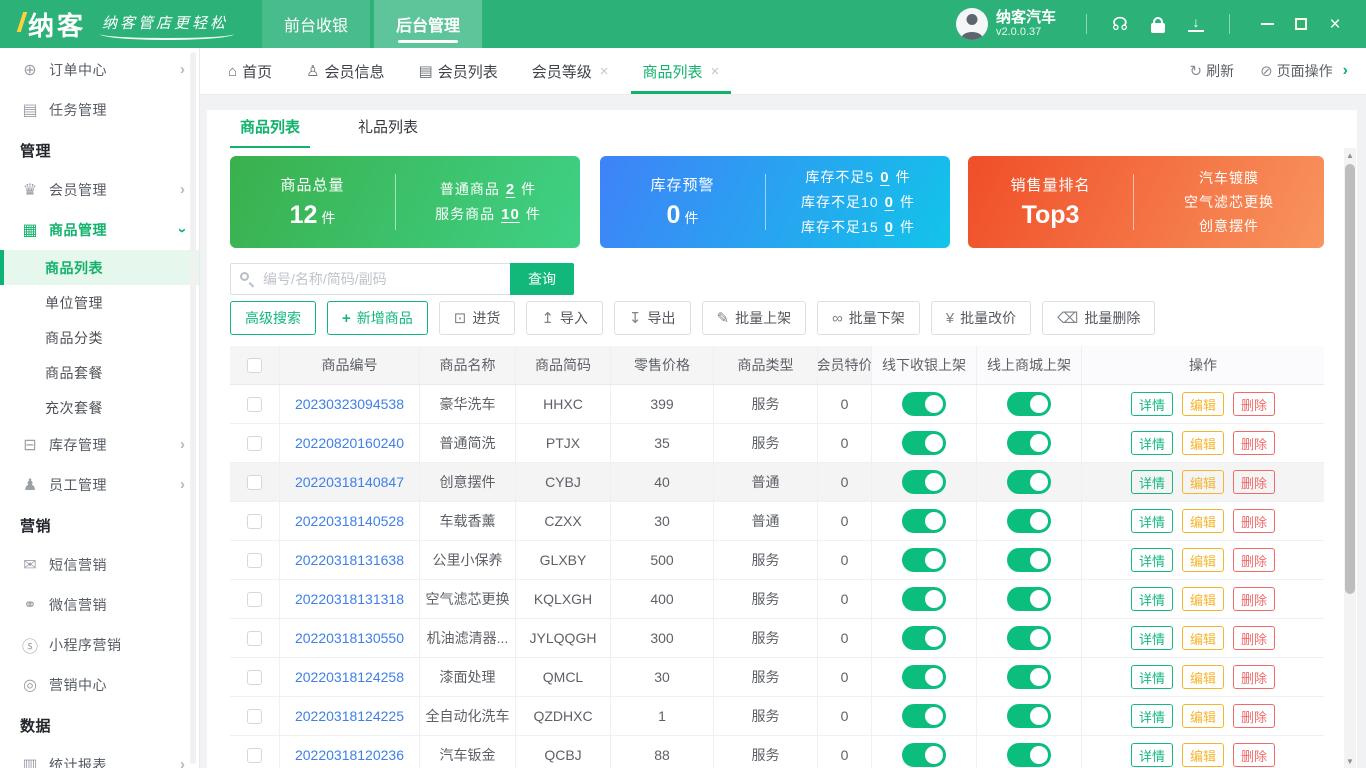 Image resolution: width=1366 pixels, height=768 pixels. Describe the element at coordinates (1350, 379) in the screenshot. I see `scrollbar-thumb` at that location.